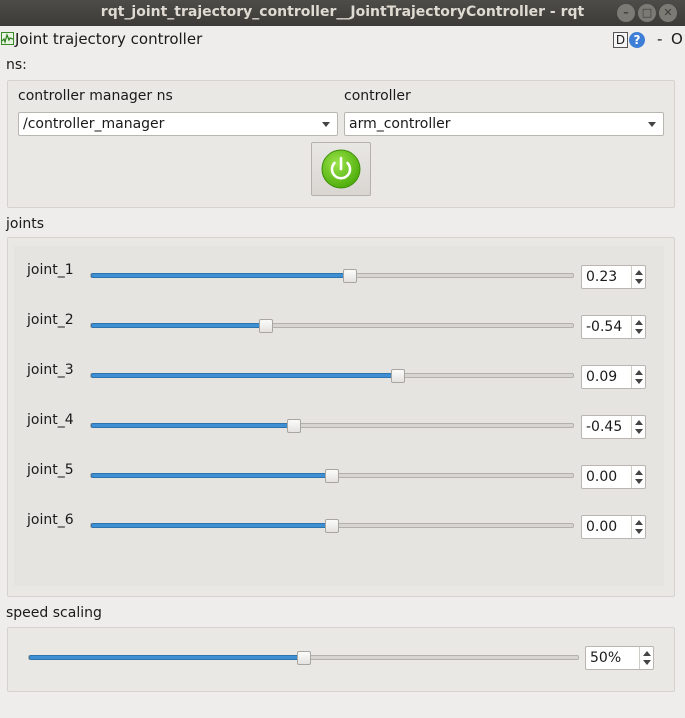 The width and height of the screenshot is (685, 718). What do you see at coordinates (304, 658) in the screenshot?
I see `speed-slider-handle` at bounding box center [304, 658].